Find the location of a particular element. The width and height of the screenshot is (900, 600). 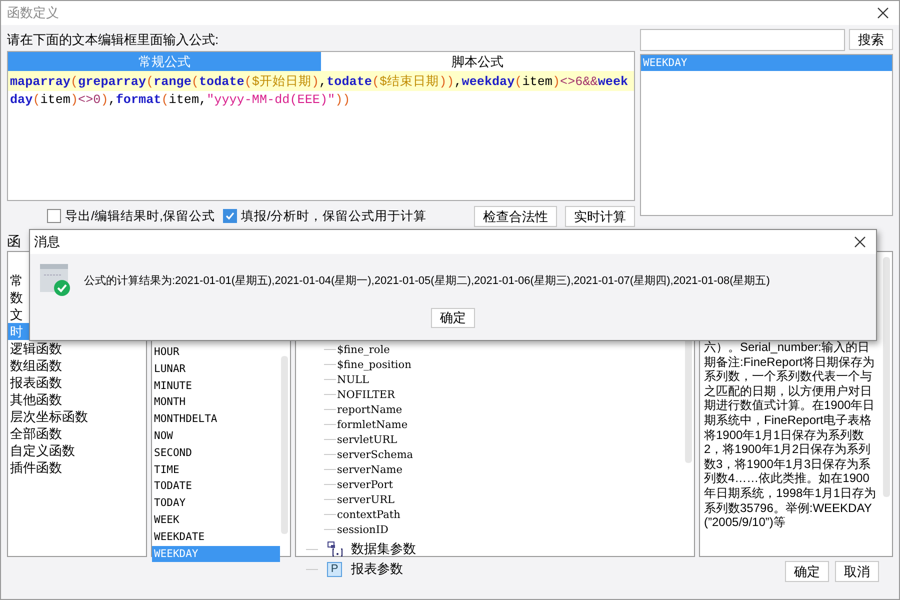

category-item: 全部函数 is located at coordinates (77, 433).